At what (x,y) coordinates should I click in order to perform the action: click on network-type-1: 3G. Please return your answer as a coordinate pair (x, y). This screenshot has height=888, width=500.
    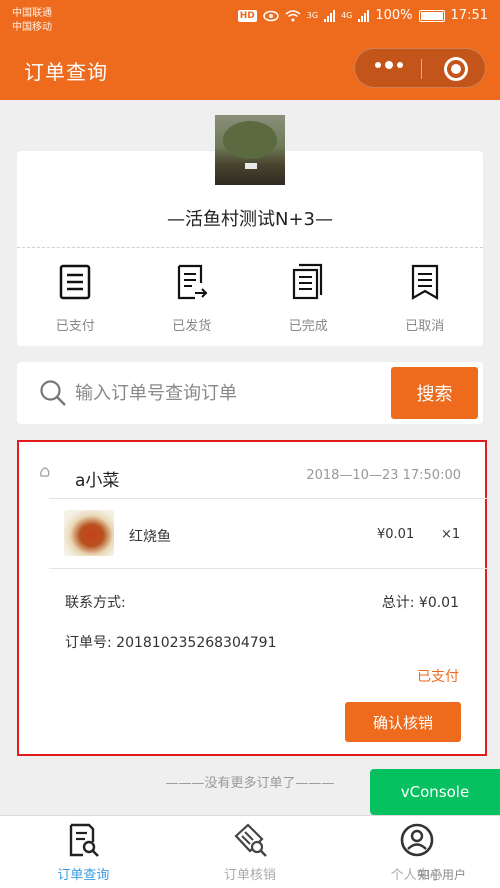
    Looking at the image, I should click on (312, 15).